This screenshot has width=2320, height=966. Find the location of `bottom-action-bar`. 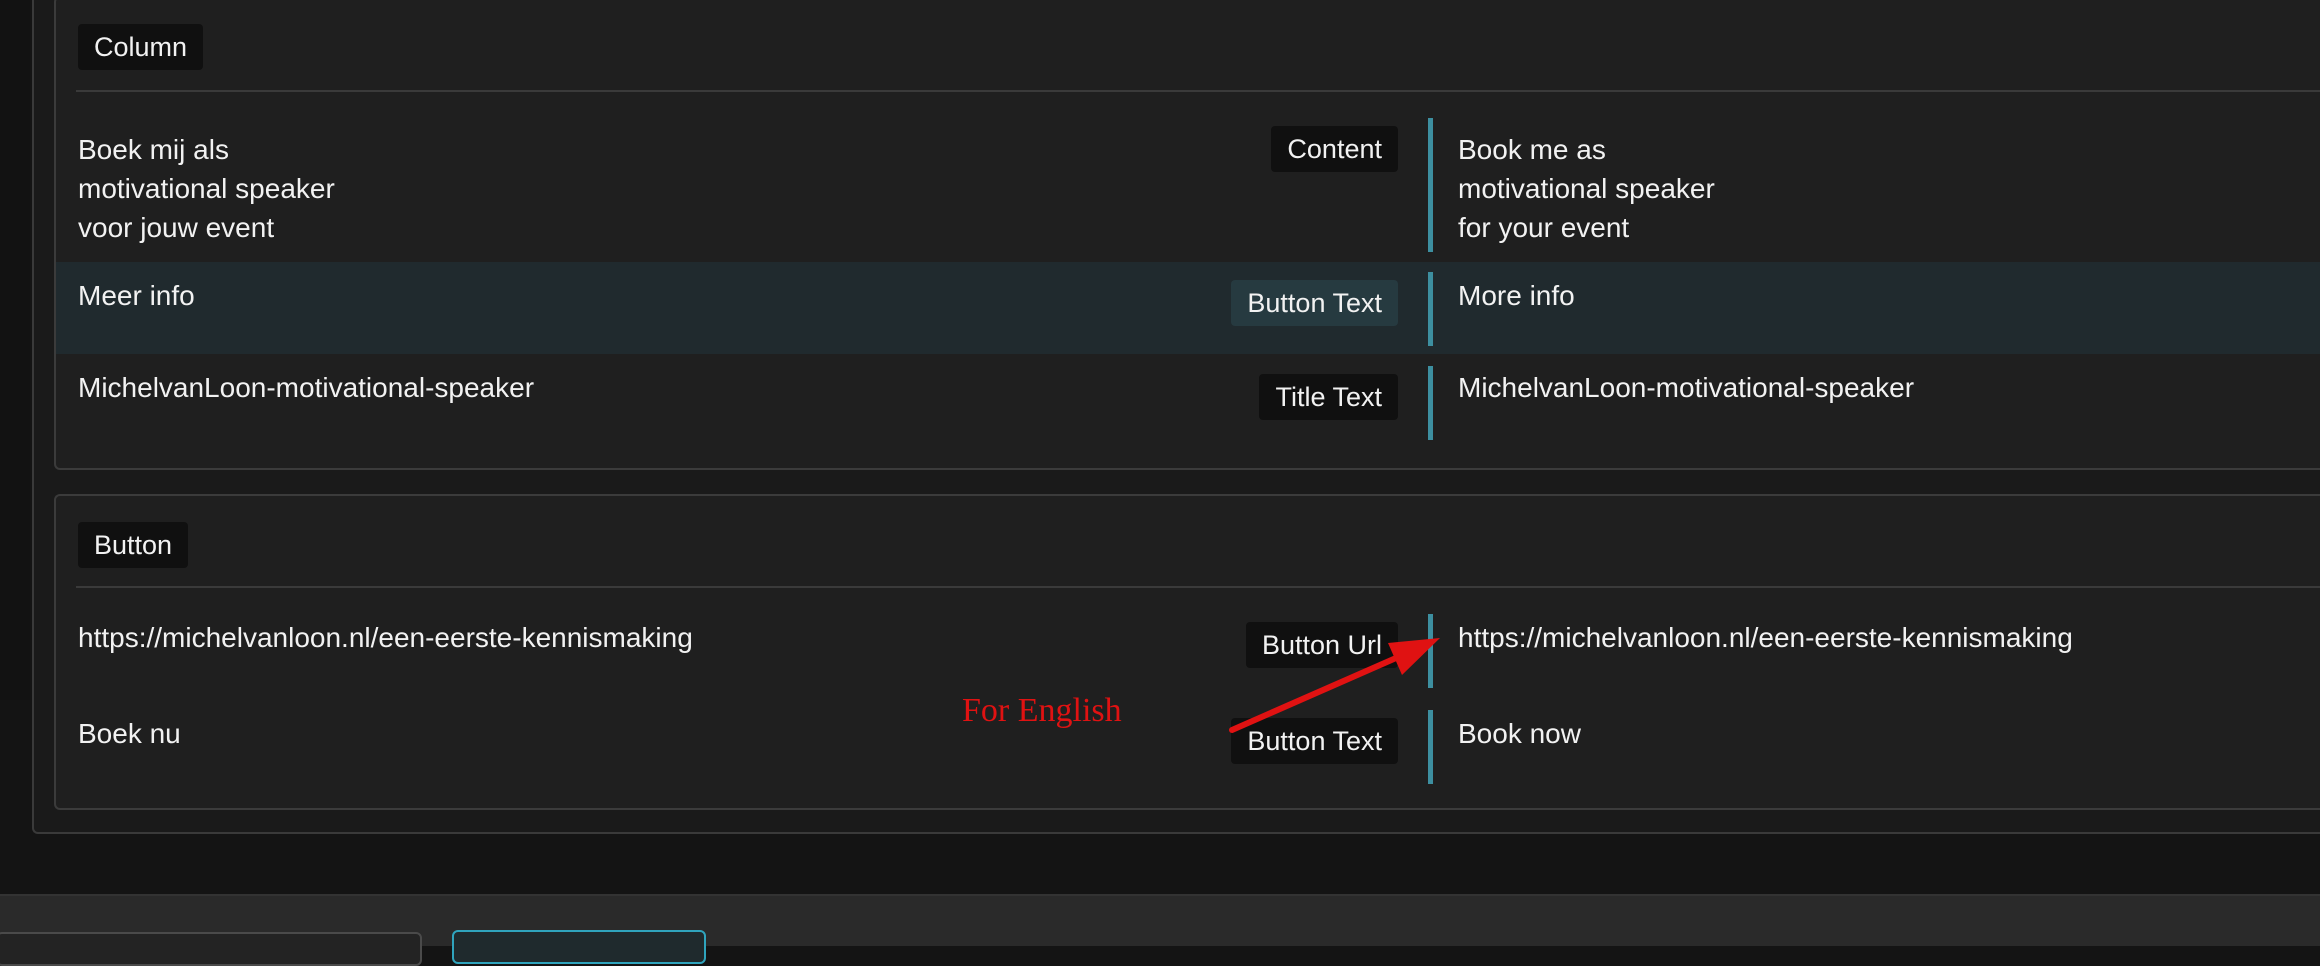

bottom-action-bar is located at coordinates (1160, 930).